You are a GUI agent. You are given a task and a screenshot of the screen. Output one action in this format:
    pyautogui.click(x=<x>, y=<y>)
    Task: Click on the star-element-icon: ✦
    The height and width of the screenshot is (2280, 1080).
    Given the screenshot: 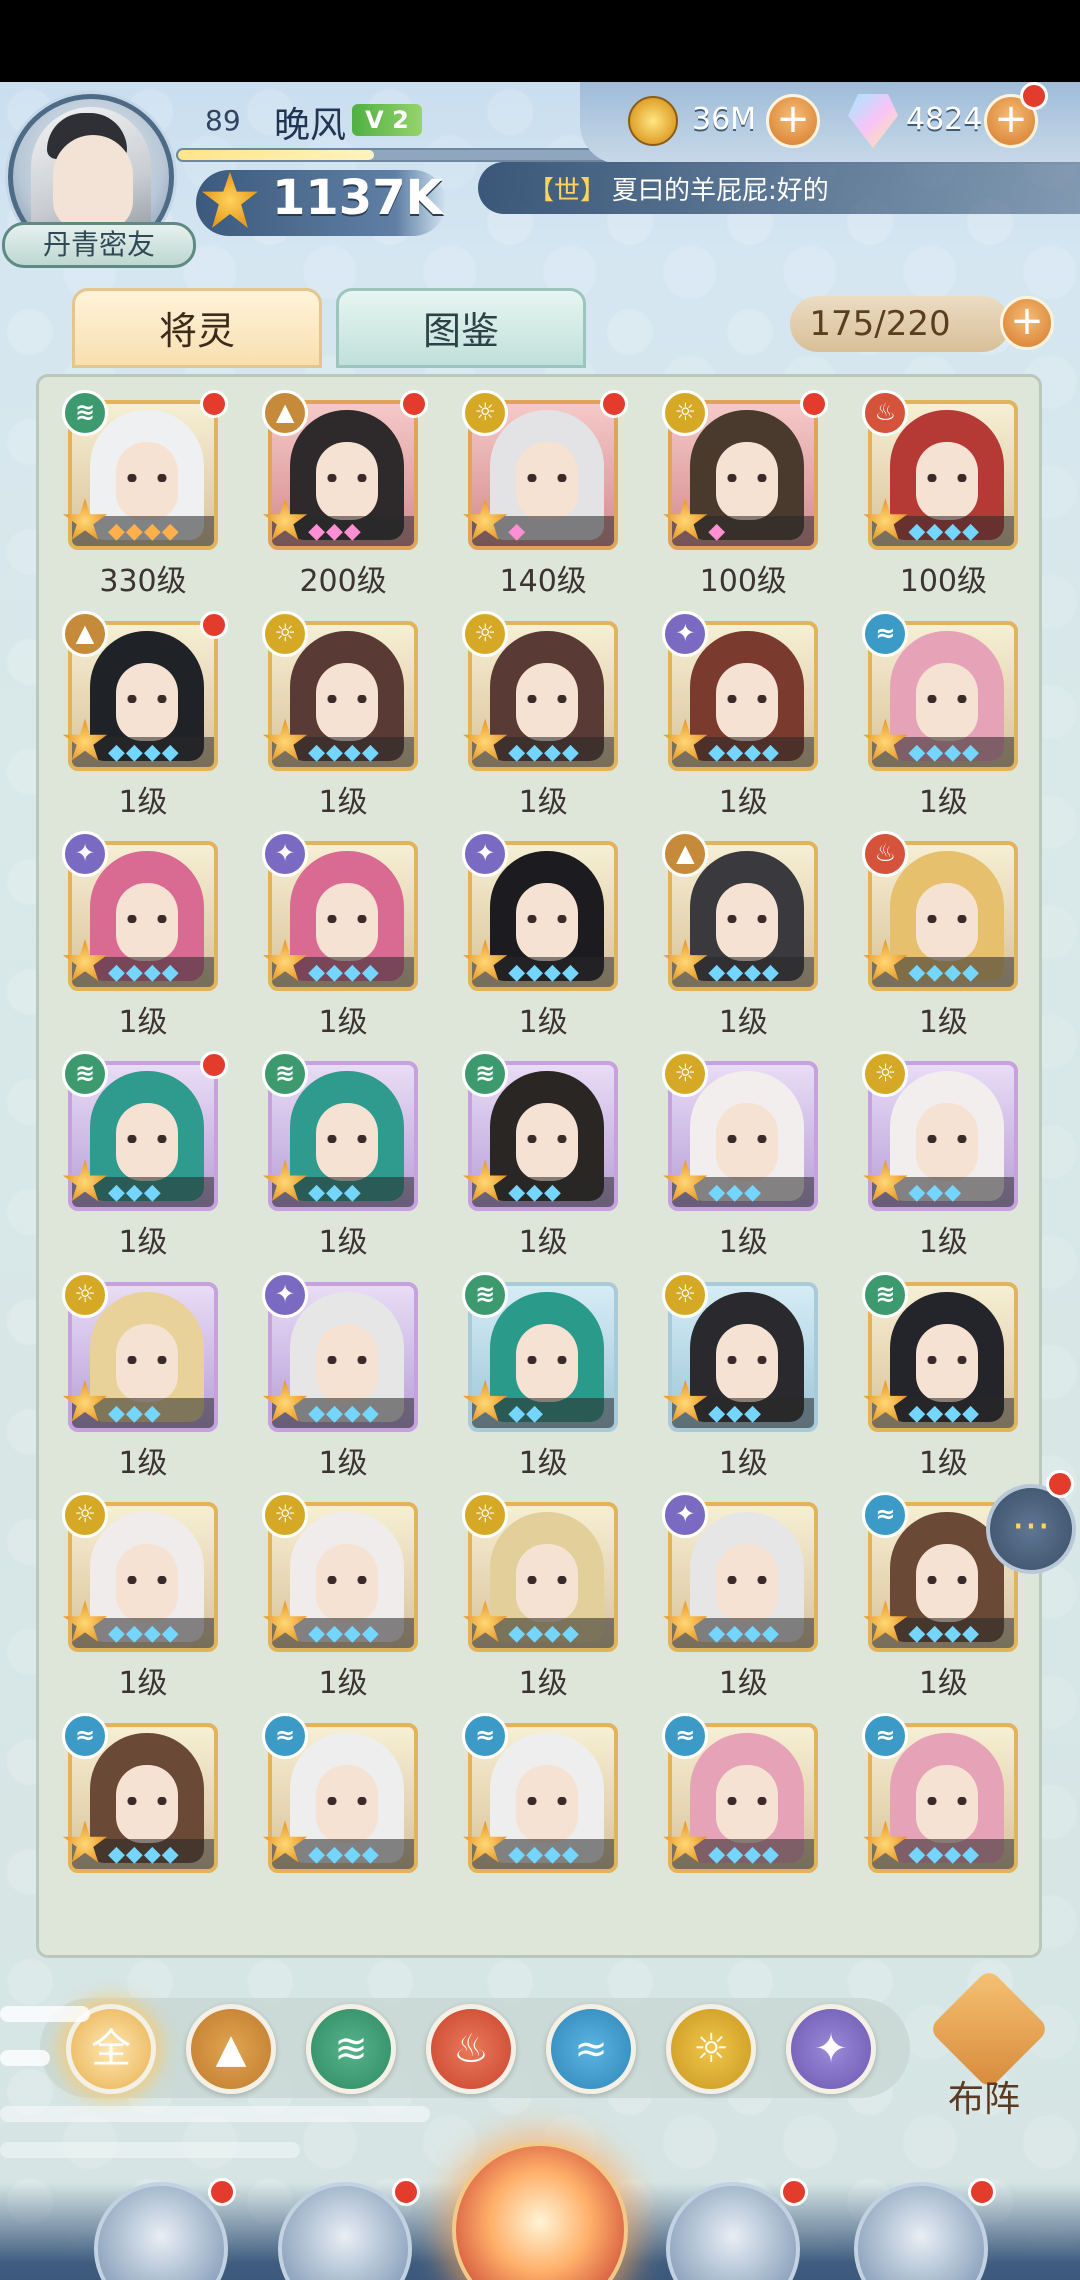 What is the action you would take?
    pyautogui.click(x=685, y=633)
    